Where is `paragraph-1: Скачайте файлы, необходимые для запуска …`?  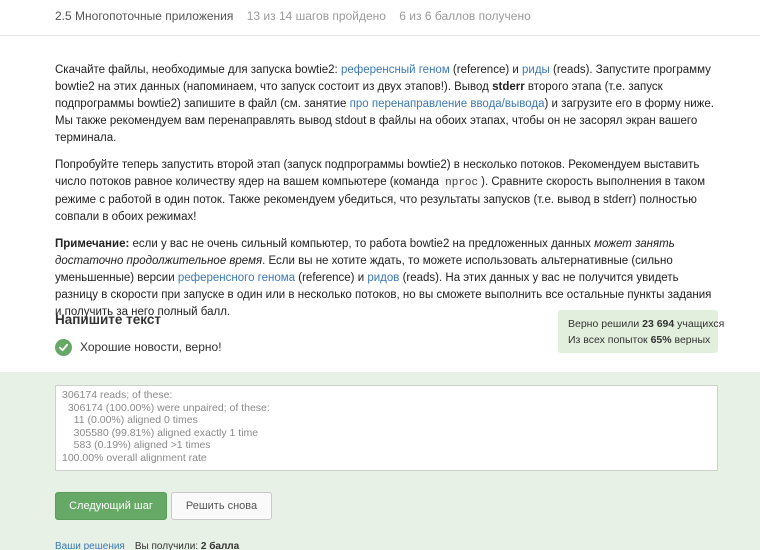
paragraph-1: Скачайте файлы, необходимые для запуска … is located at coordinates (387, 104).